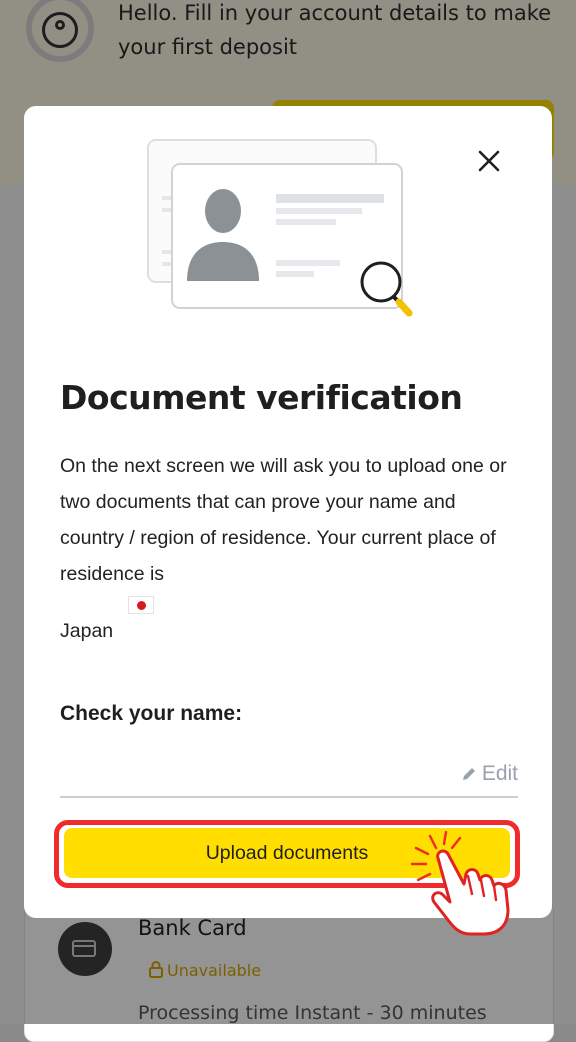 The width and height of the screenshot is (576, 1042). I want to click on pencil-icon, so click(468, 774).